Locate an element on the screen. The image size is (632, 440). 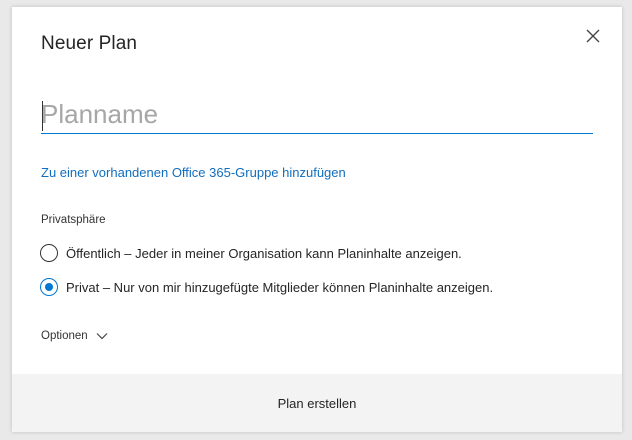
create-plan-button: Plan erstellen is located at coordinates (317, 403).